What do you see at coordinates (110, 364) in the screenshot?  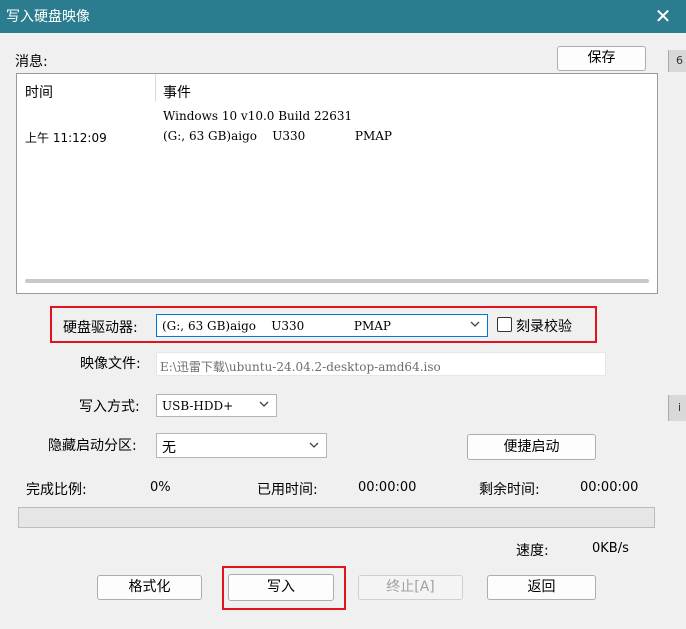 I see `image-file-label: 映像文件:` at bounding box center [110, 364].